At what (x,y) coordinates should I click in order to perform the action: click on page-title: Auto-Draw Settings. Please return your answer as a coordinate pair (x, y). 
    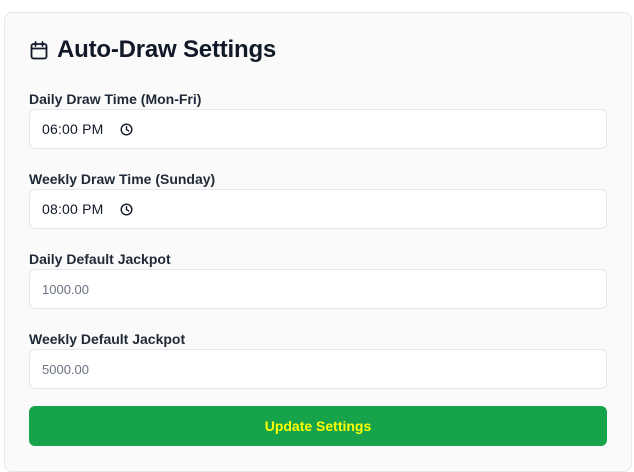
    Looking at the image, I should click on (167, 49).